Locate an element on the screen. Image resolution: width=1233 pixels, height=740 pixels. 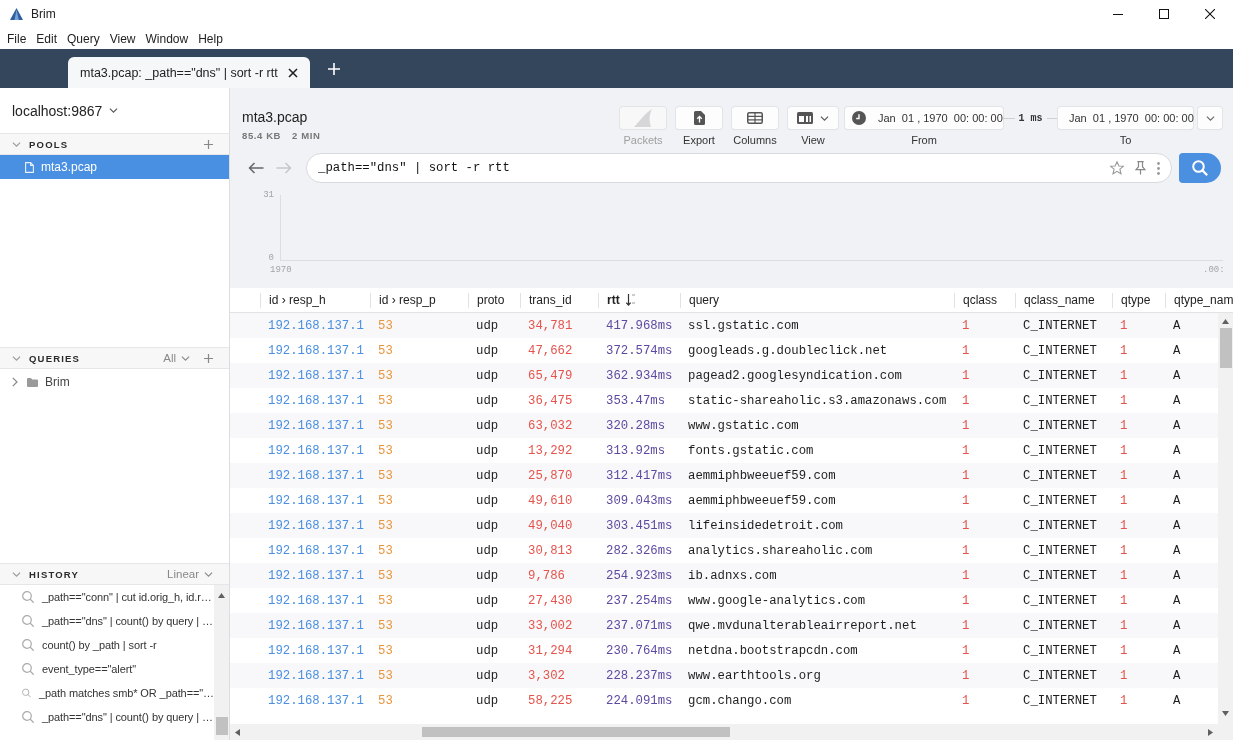
column-header: query is located at coordinates (817, 300).